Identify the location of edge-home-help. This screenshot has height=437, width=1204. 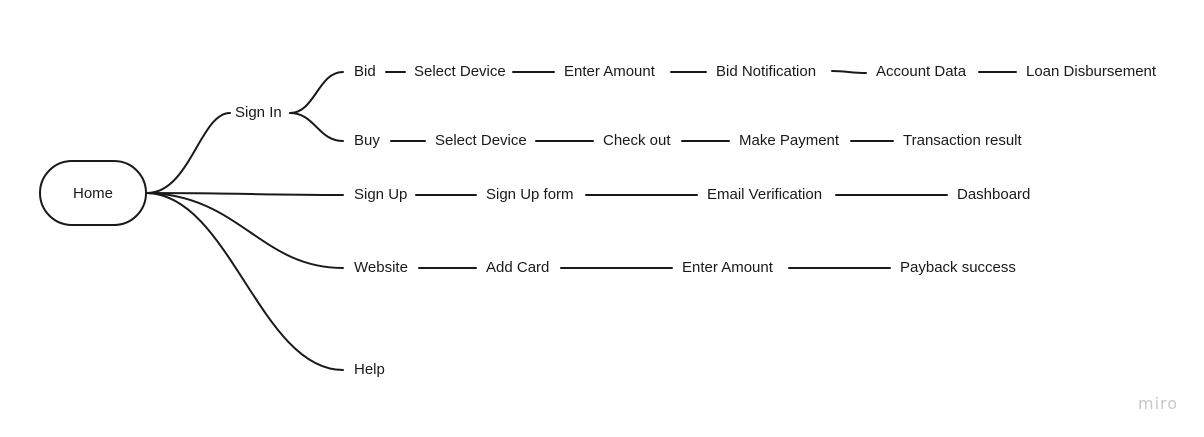
(245, 281).